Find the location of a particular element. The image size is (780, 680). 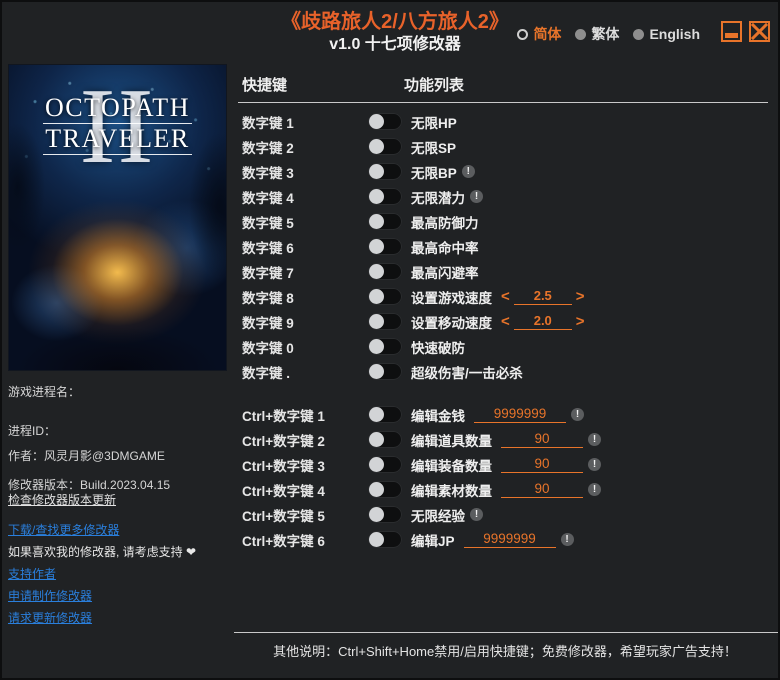

cheat-row: 数字键 9 设置移动速度 <2.0 > is located at coordinates (502, 321).